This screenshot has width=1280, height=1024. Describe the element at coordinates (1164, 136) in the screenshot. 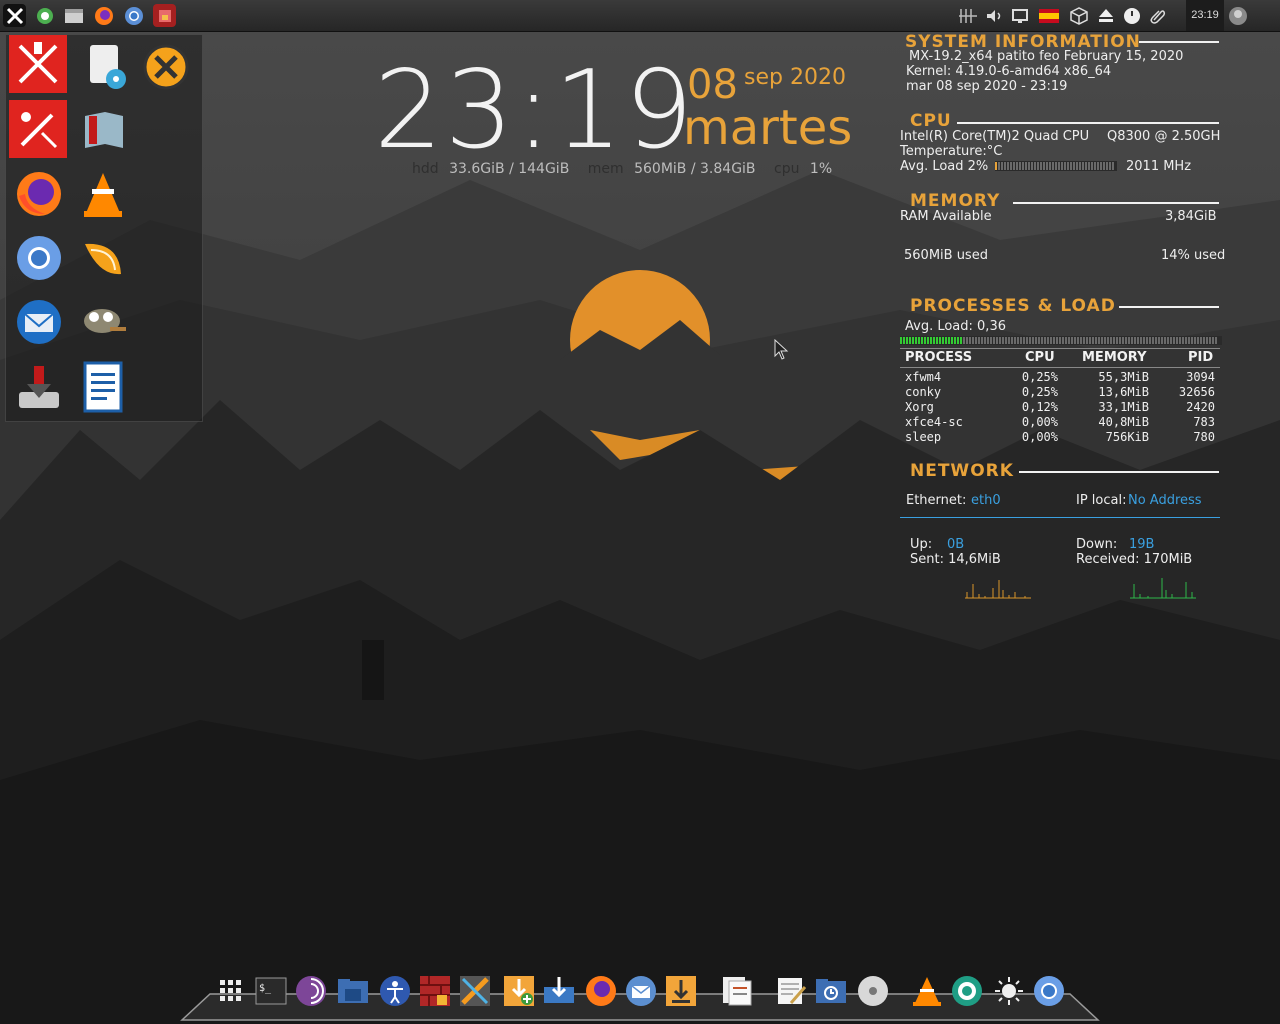

I see `cpu-speed: Q8300 @ 2.50GH` at that location.